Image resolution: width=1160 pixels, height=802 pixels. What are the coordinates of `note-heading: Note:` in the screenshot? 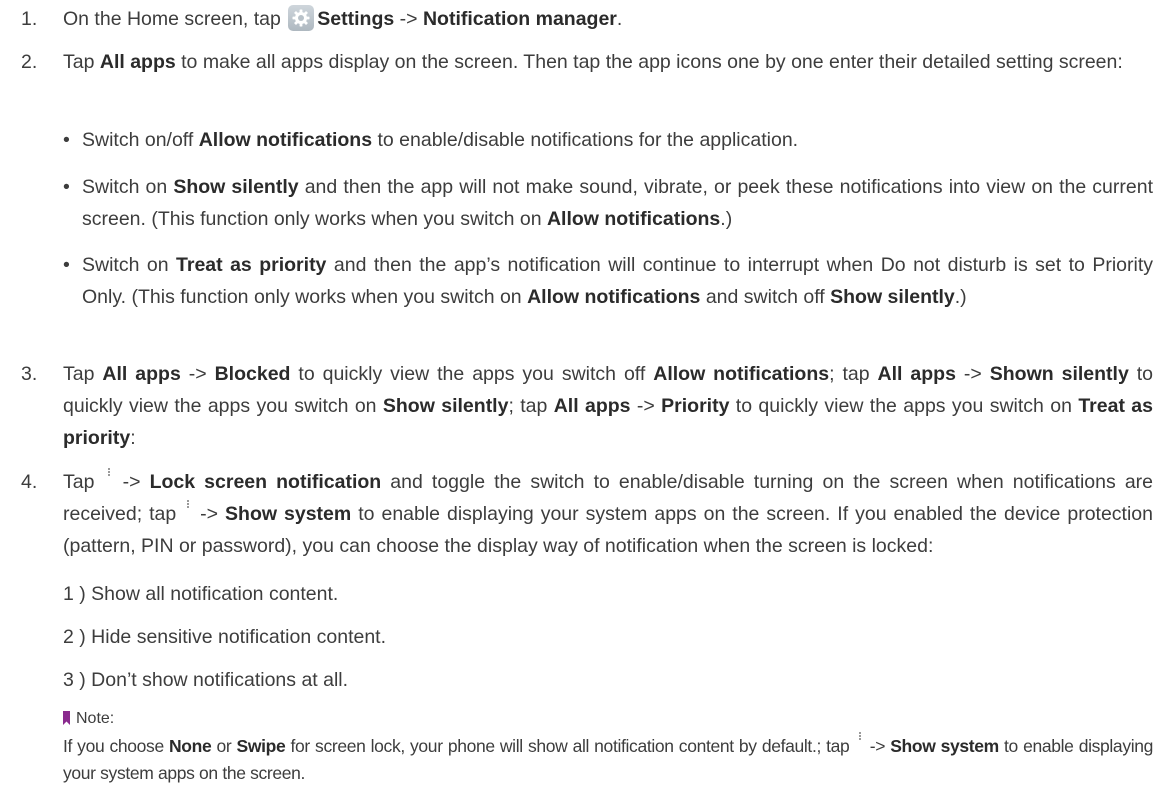 It's located at (88, 719).